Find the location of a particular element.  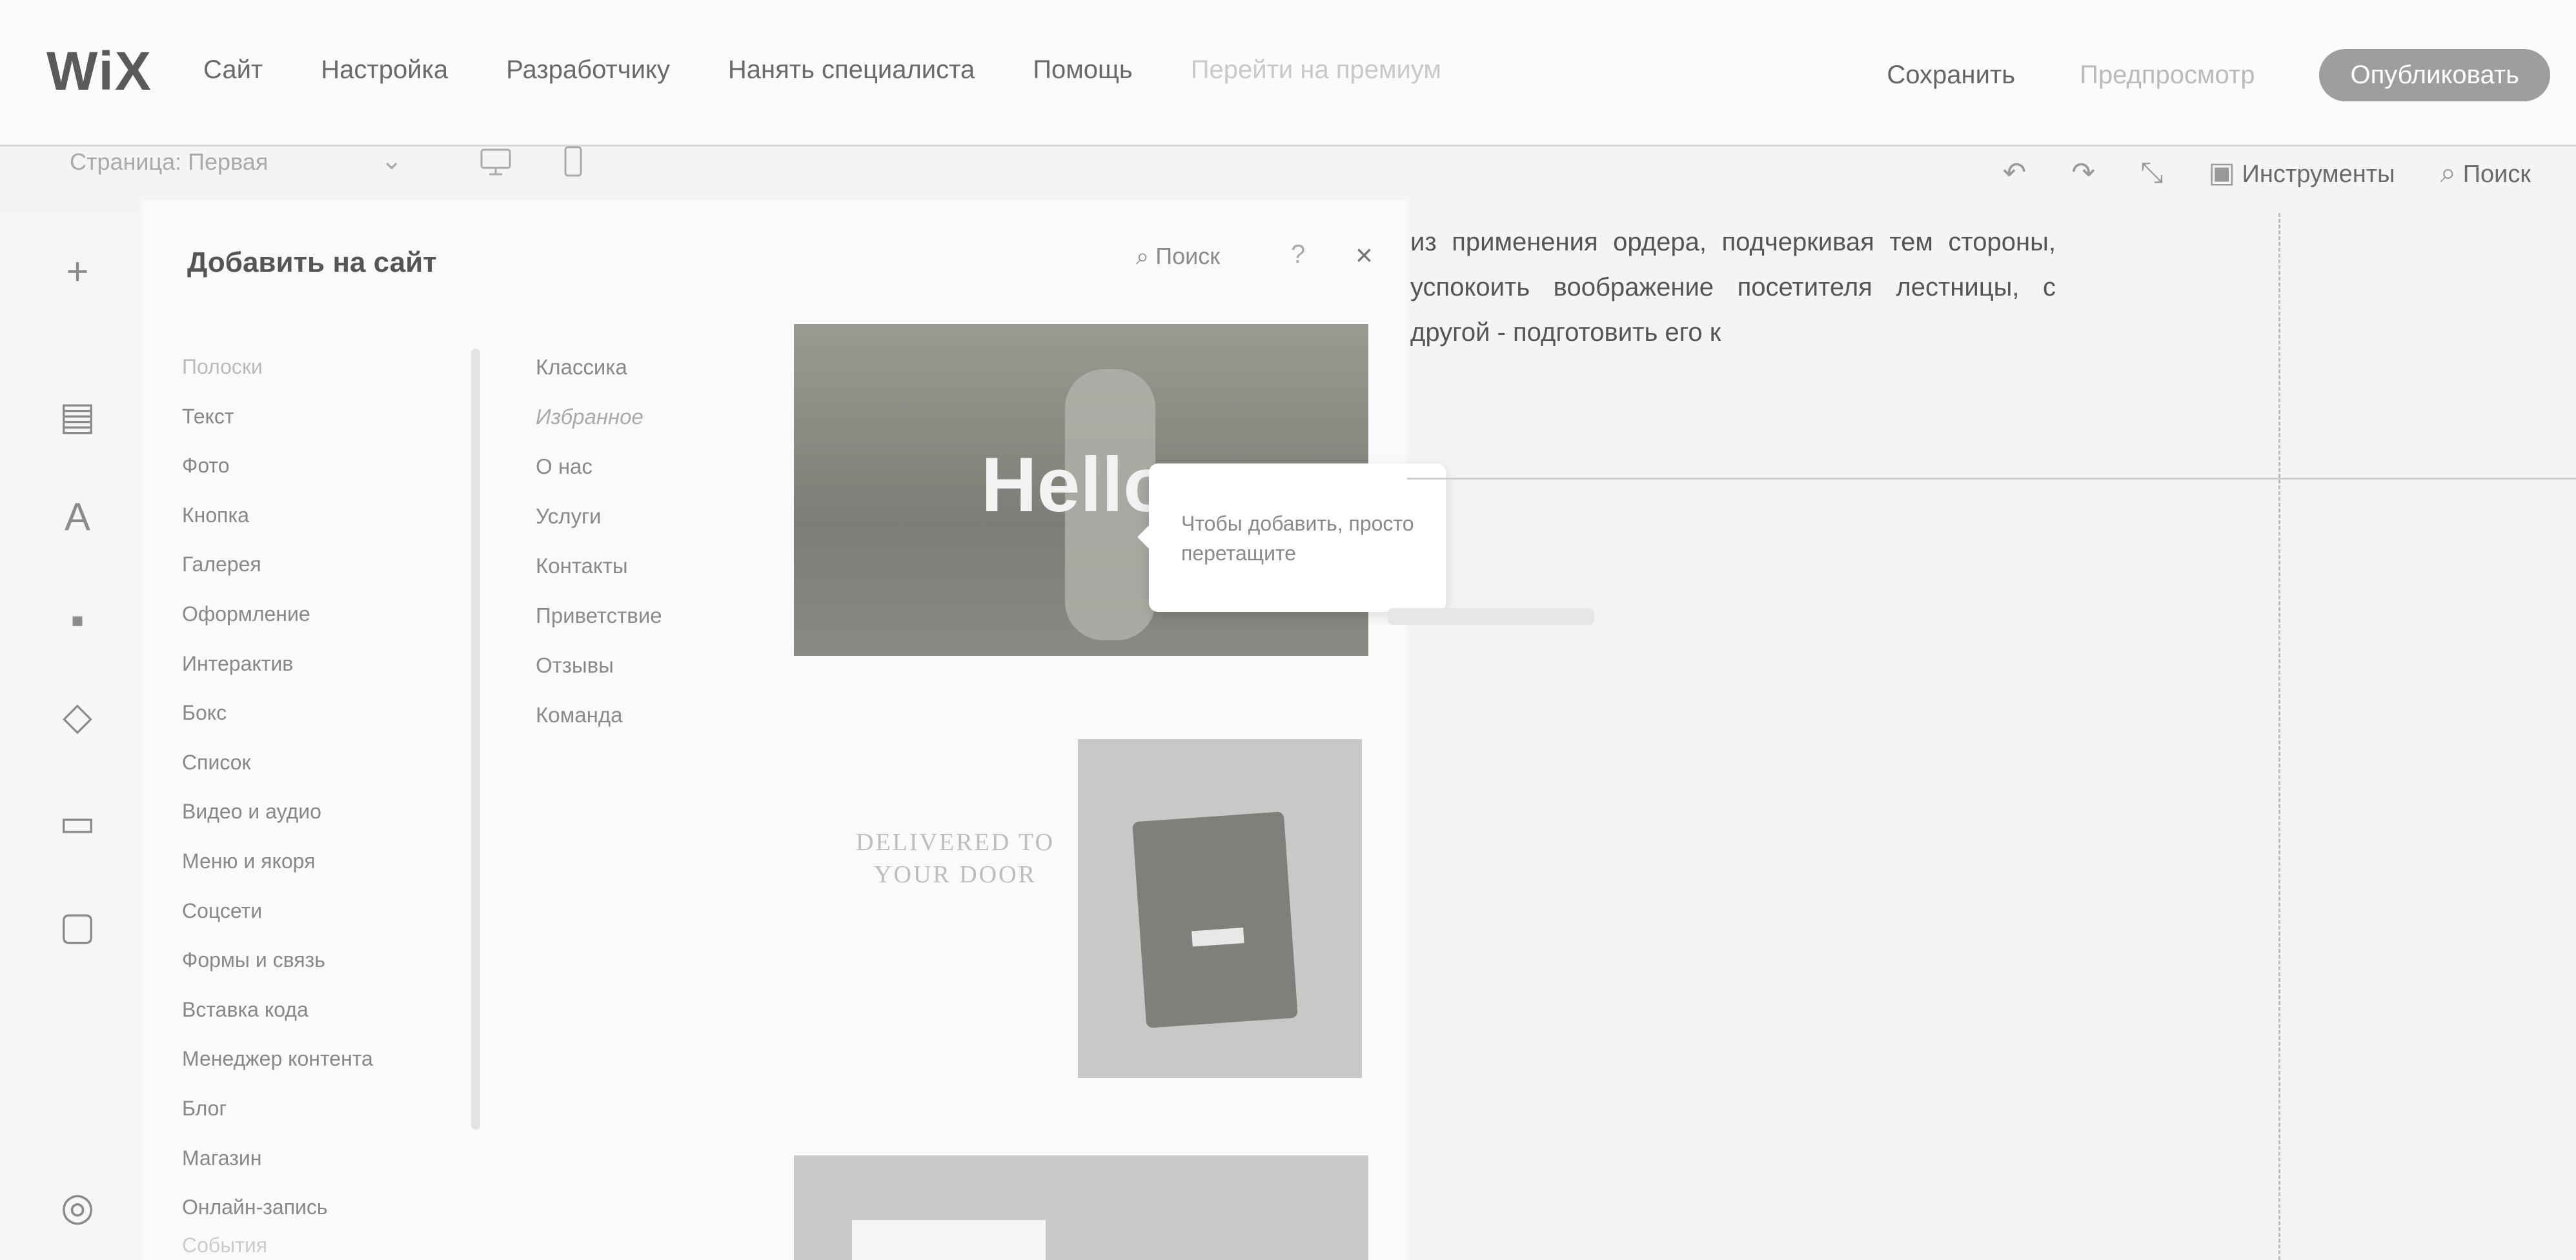

menu-site: Сайт is located at coordinates (233, 70).